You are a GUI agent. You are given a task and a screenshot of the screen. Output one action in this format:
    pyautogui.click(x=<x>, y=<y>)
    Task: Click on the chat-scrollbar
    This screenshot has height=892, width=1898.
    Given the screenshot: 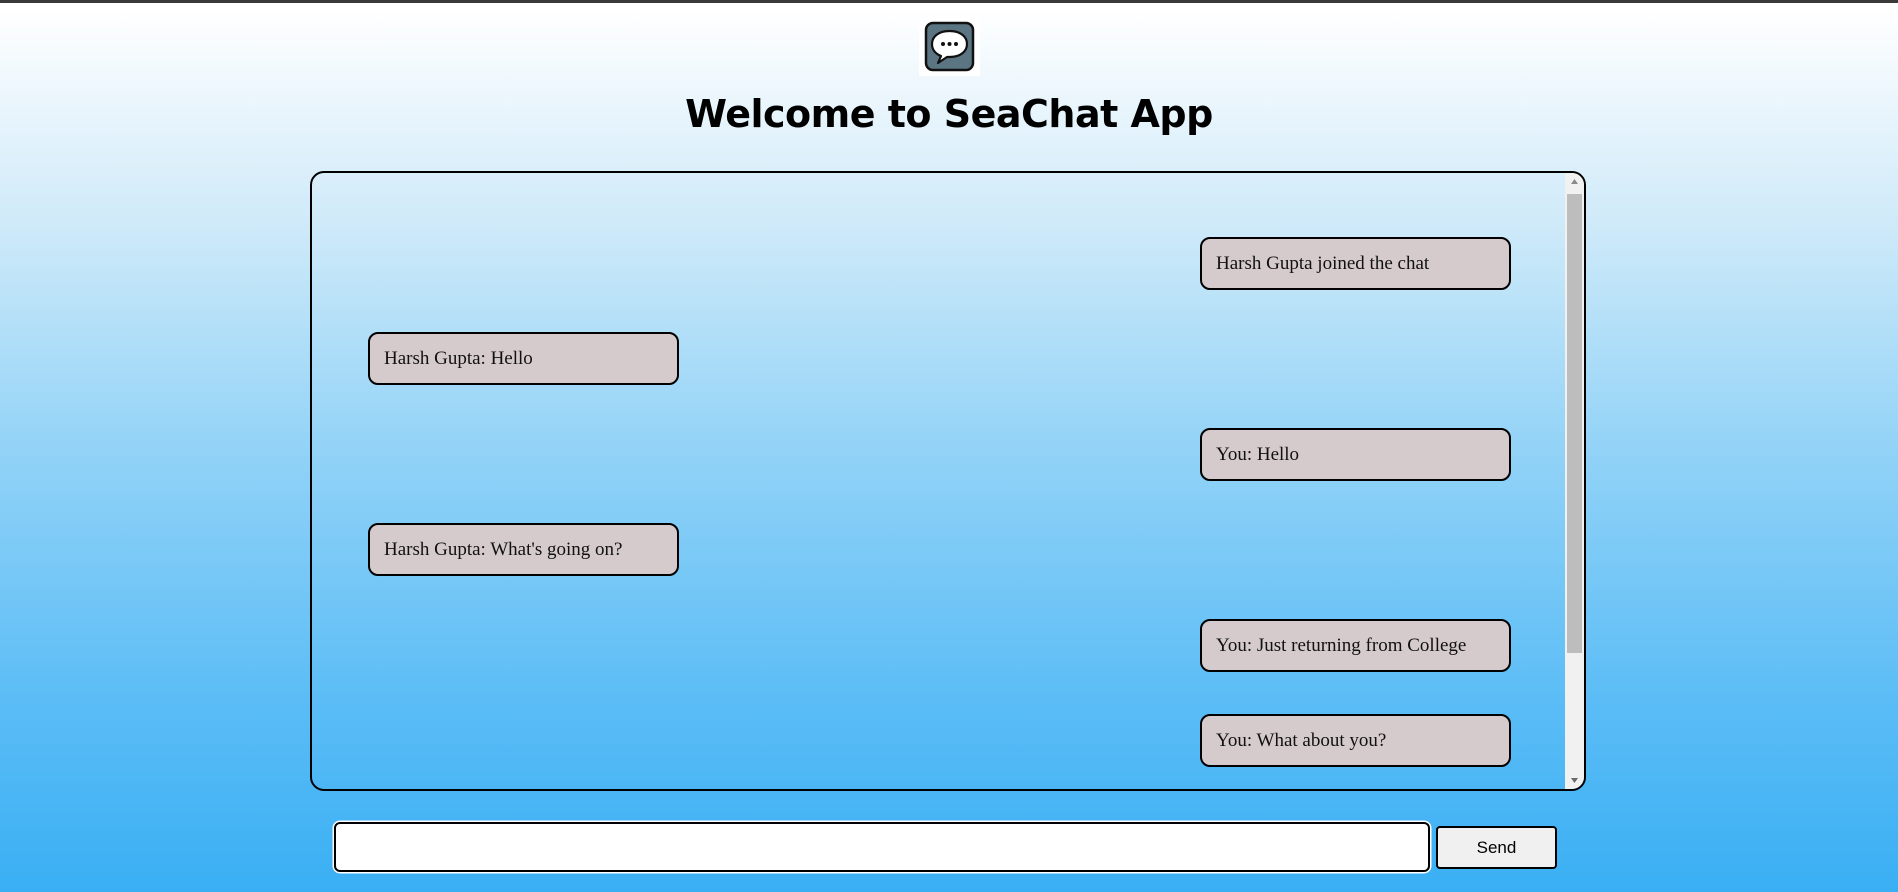 What is the action you would take?
    pyautogui.click(x=1574, y=481)
    